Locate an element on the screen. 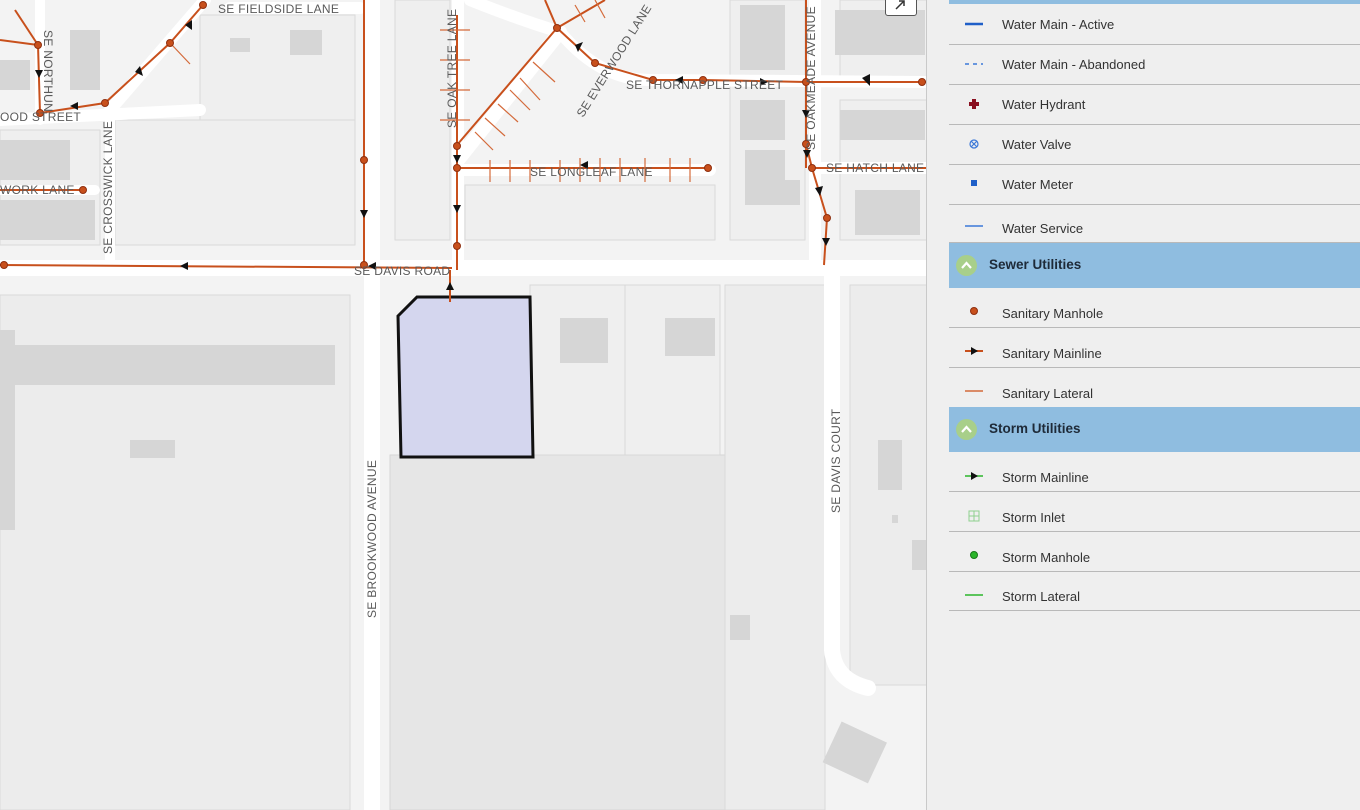 This screenshot has height=810, width=1360. street-label-crosswick: SE CROSSWICK LANE is located at coordinates (108, 187).